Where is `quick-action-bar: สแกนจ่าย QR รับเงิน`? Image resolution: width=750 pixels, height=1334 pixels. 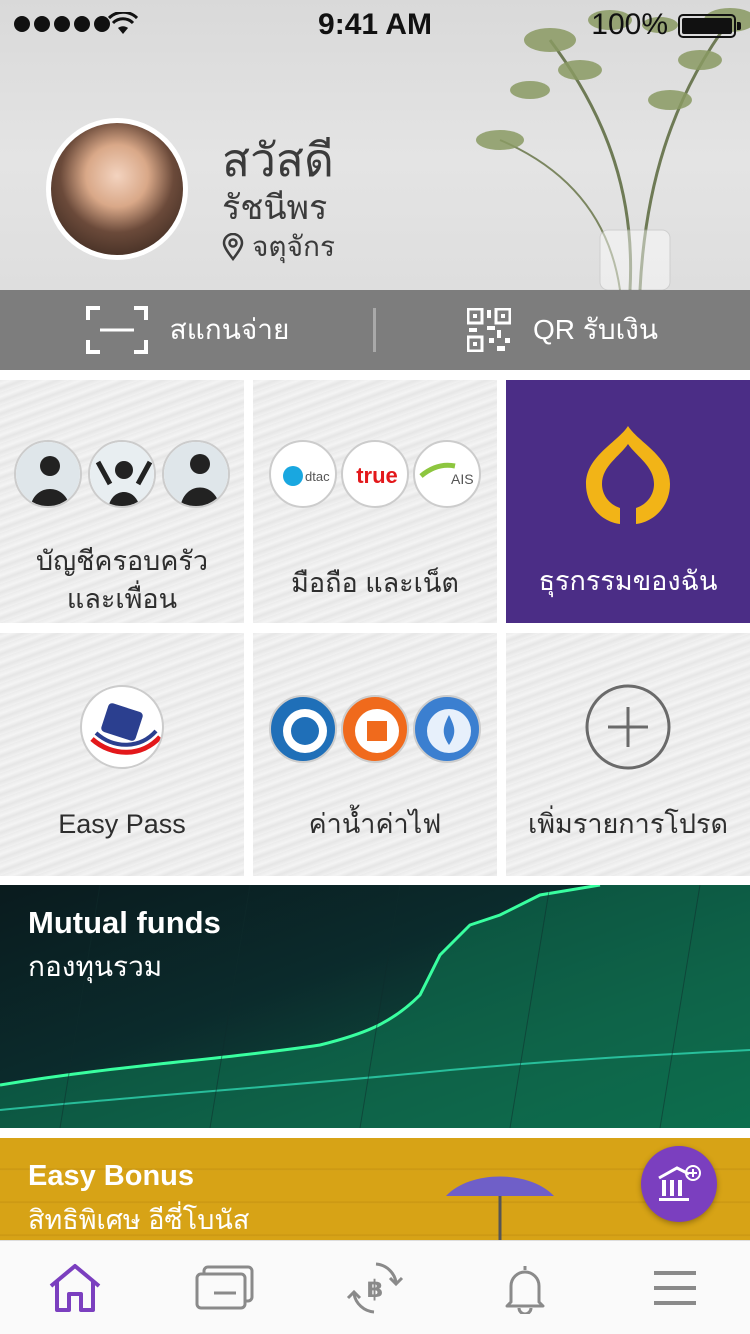
quick-action-bar: สแกนจ่าย QR รับเงิน is located at coordinates (375, 330).